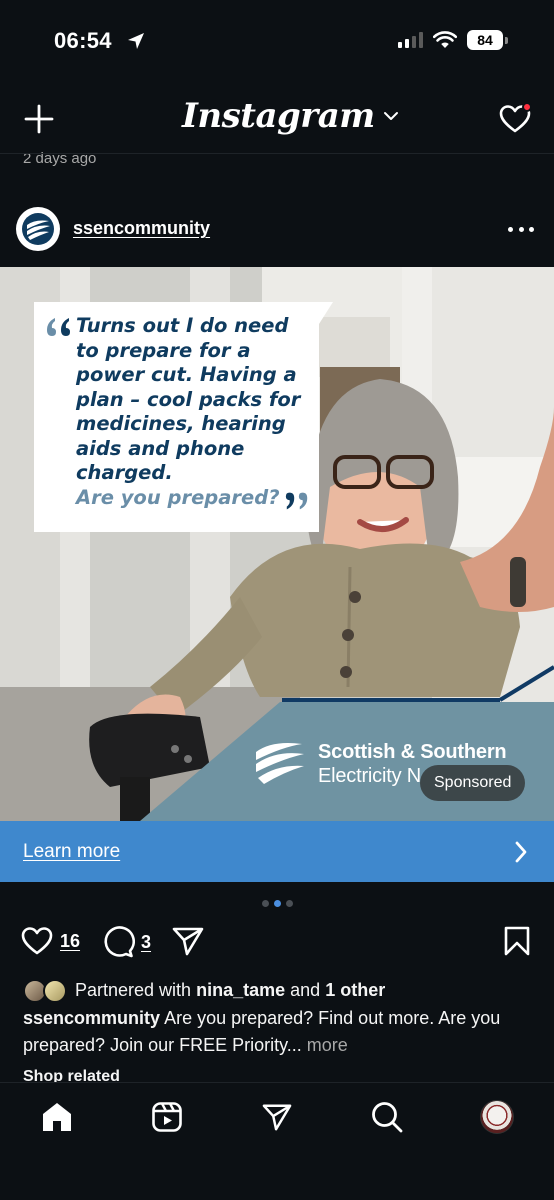  I want to click on post-actions: 16 3, so click(277, 943).